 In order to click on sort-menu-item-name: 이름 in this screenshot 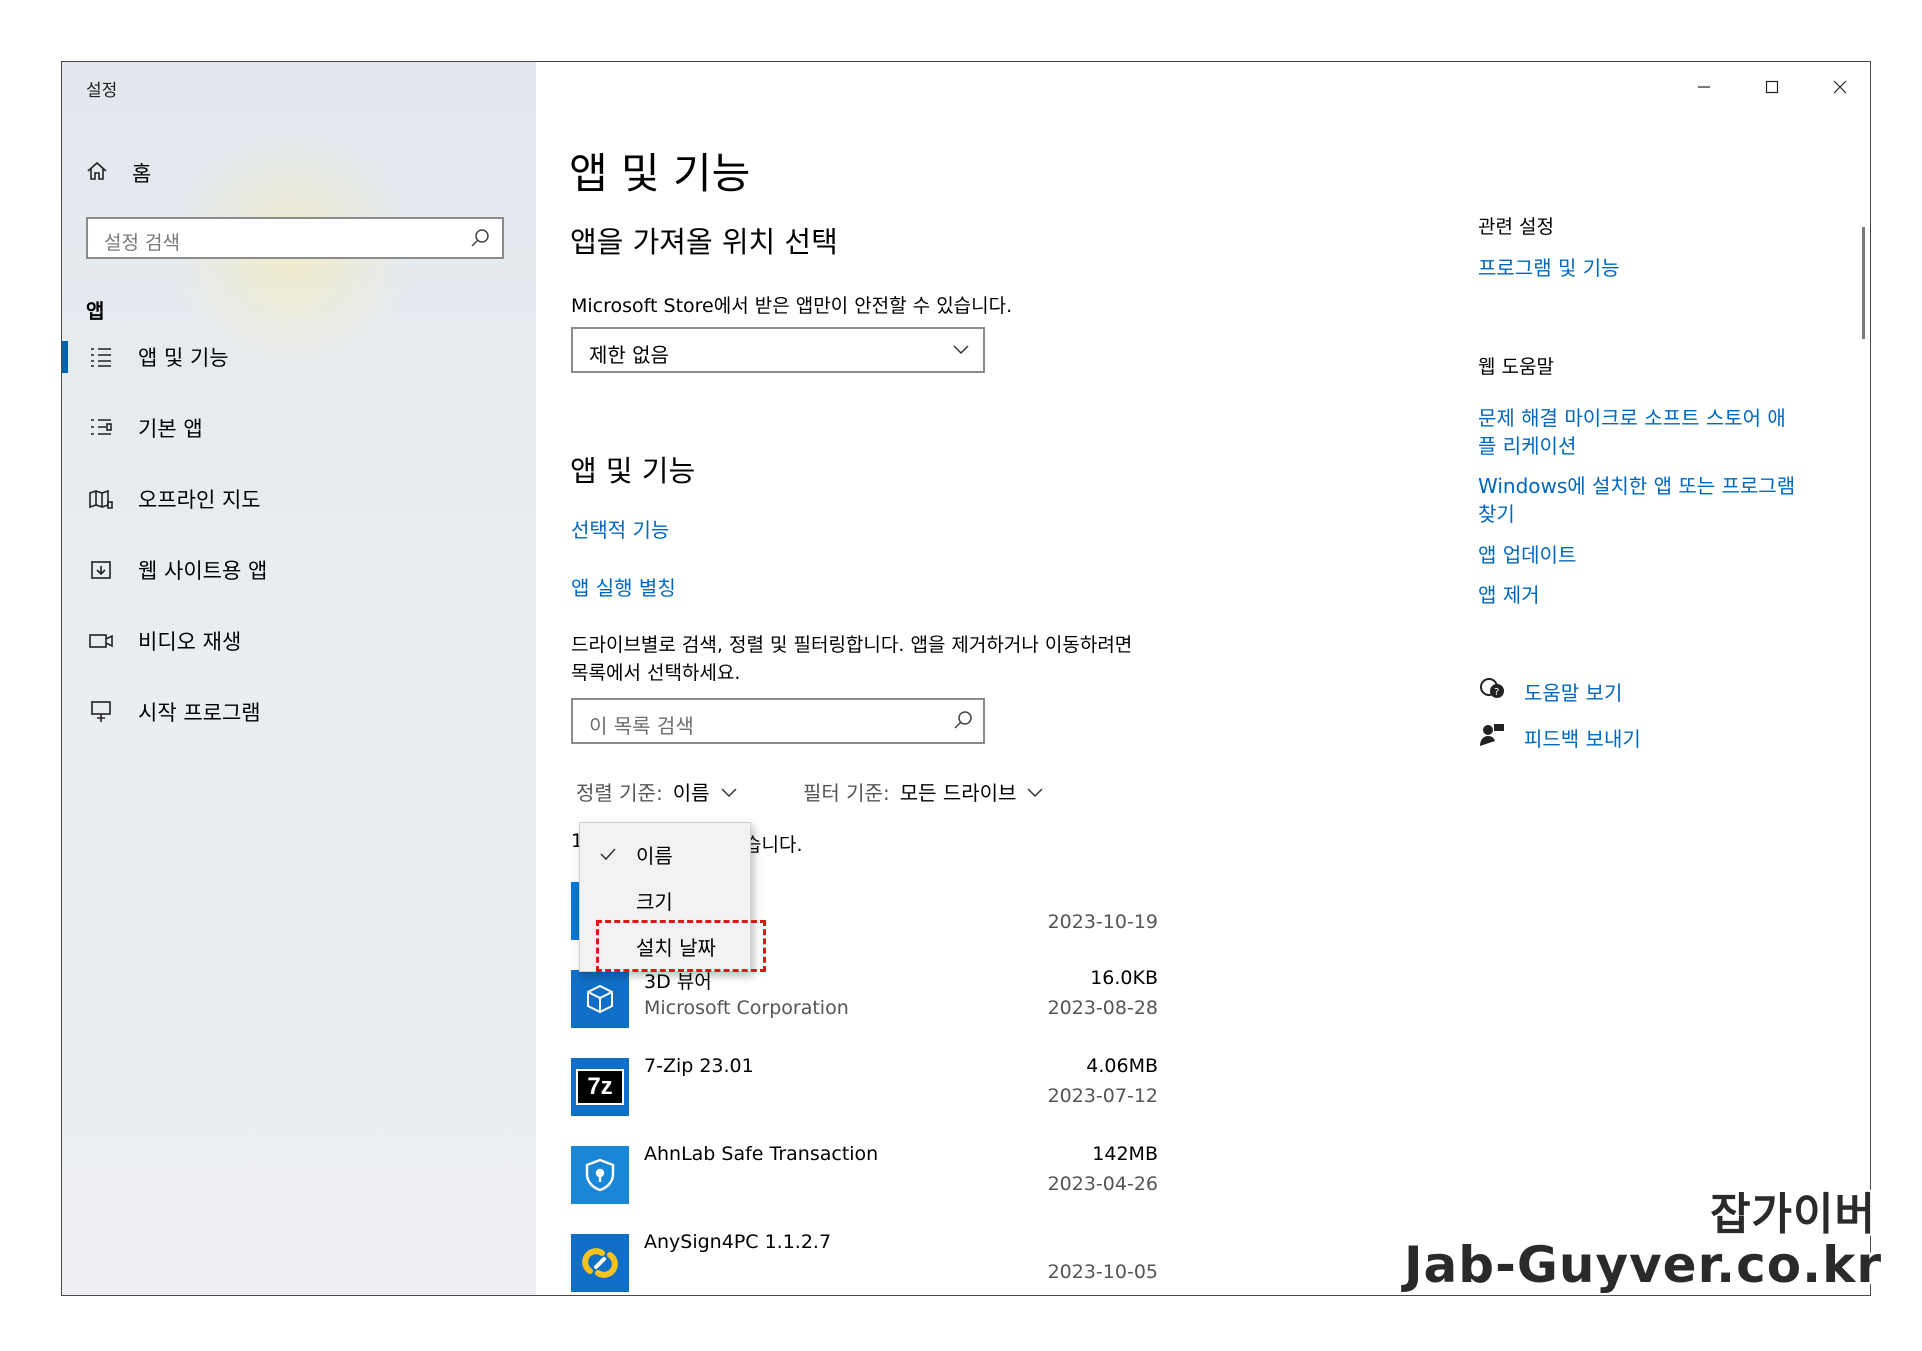, I will do `click(665, 854)`.